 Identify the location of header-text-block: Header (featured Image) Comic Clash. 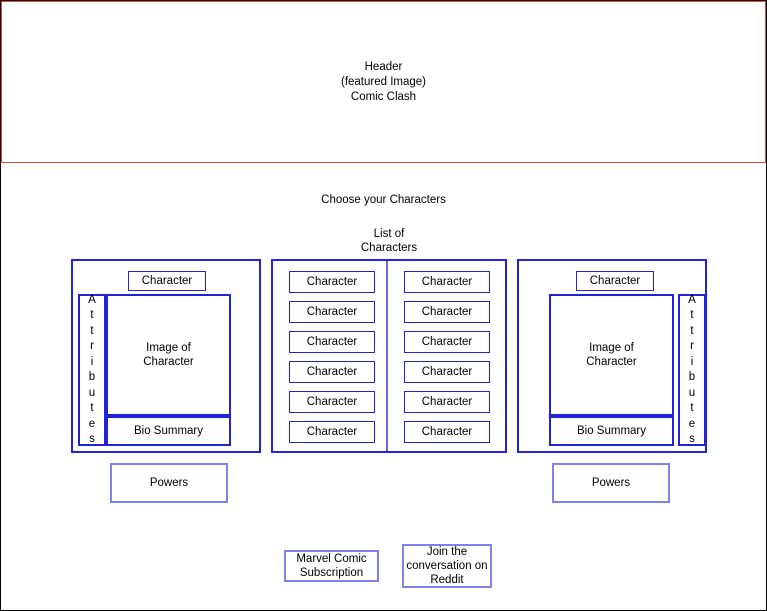
(383, 82).